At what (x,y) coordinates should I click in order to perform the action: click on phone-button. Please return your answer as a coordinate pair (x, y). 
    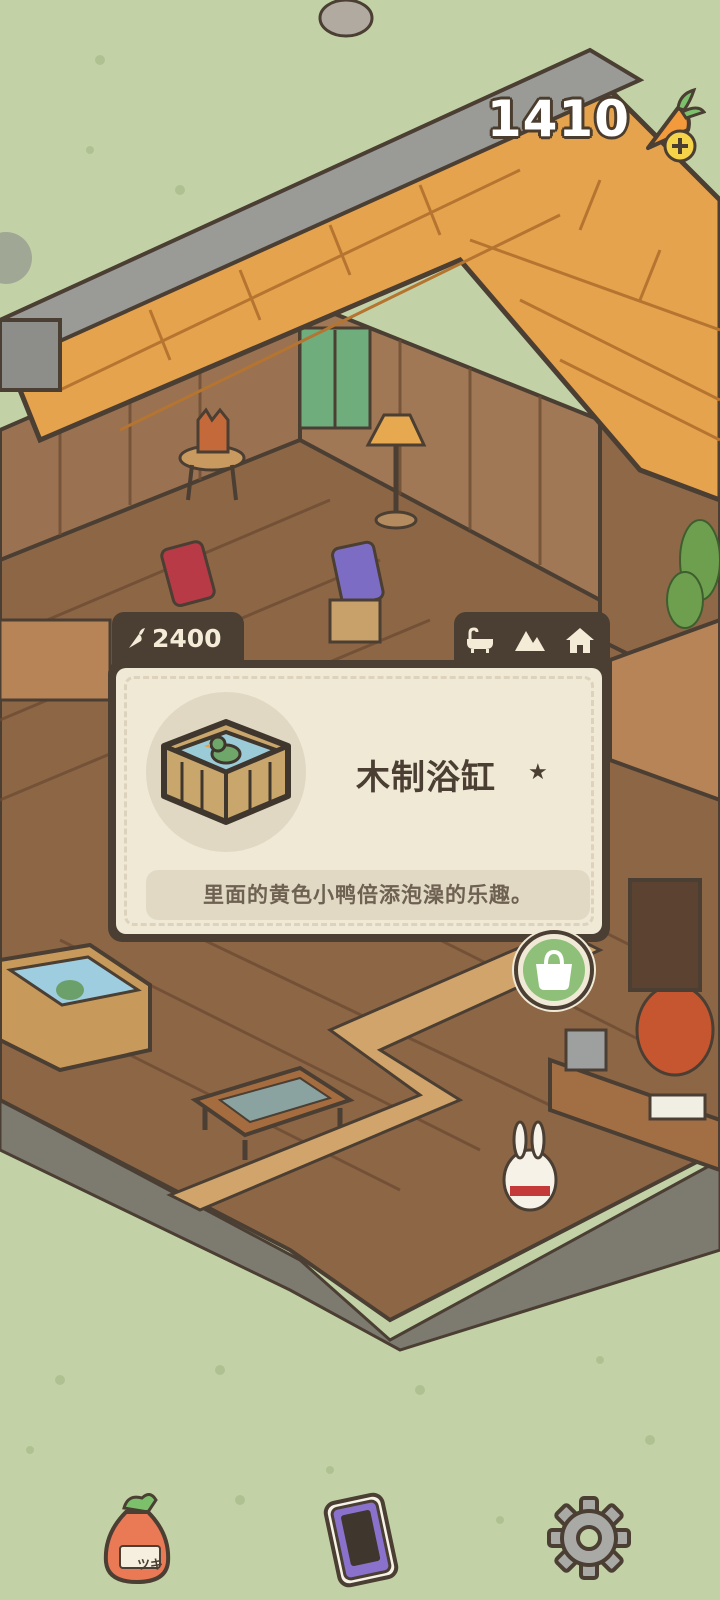
    Looking at the image, I should click on (361, 1540).